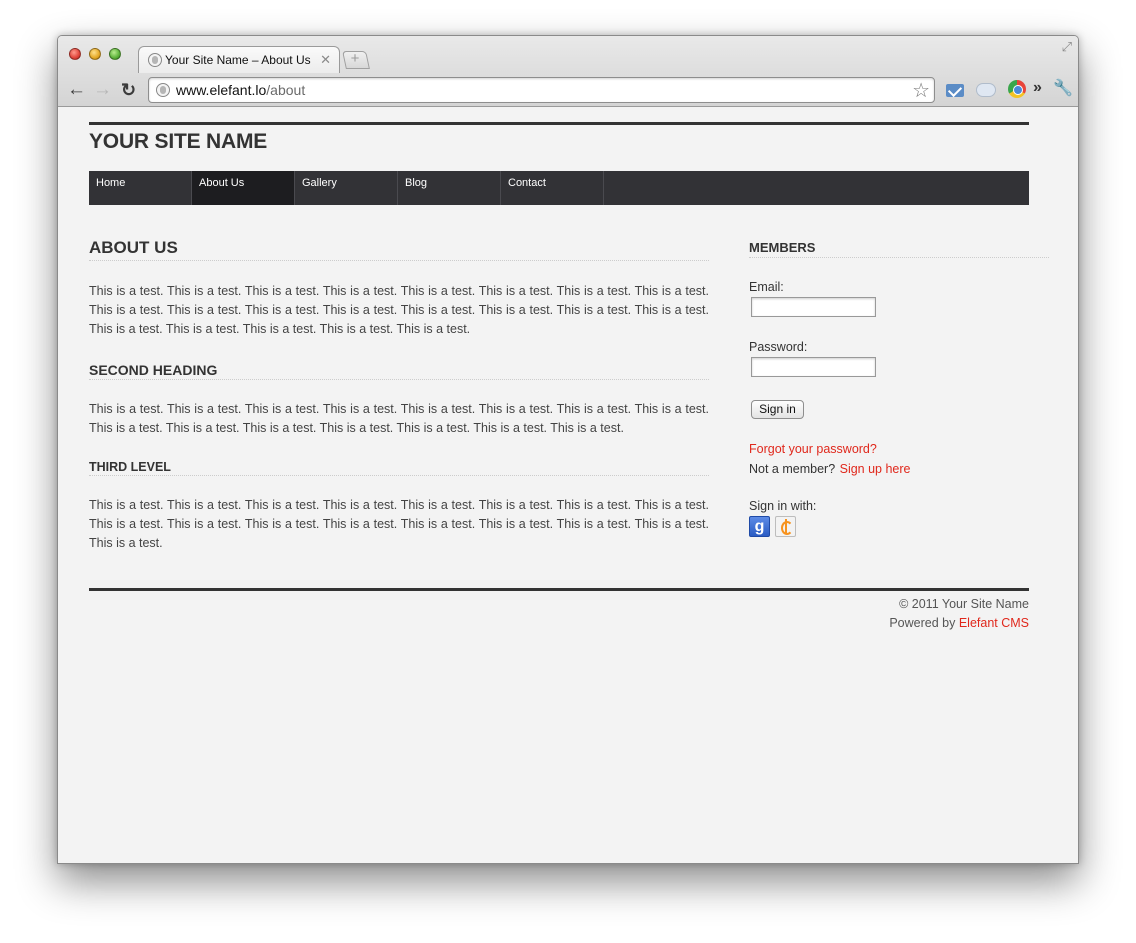  I want to click on powered-by-row: Powered by Elefant CMS, so click(959, 623).